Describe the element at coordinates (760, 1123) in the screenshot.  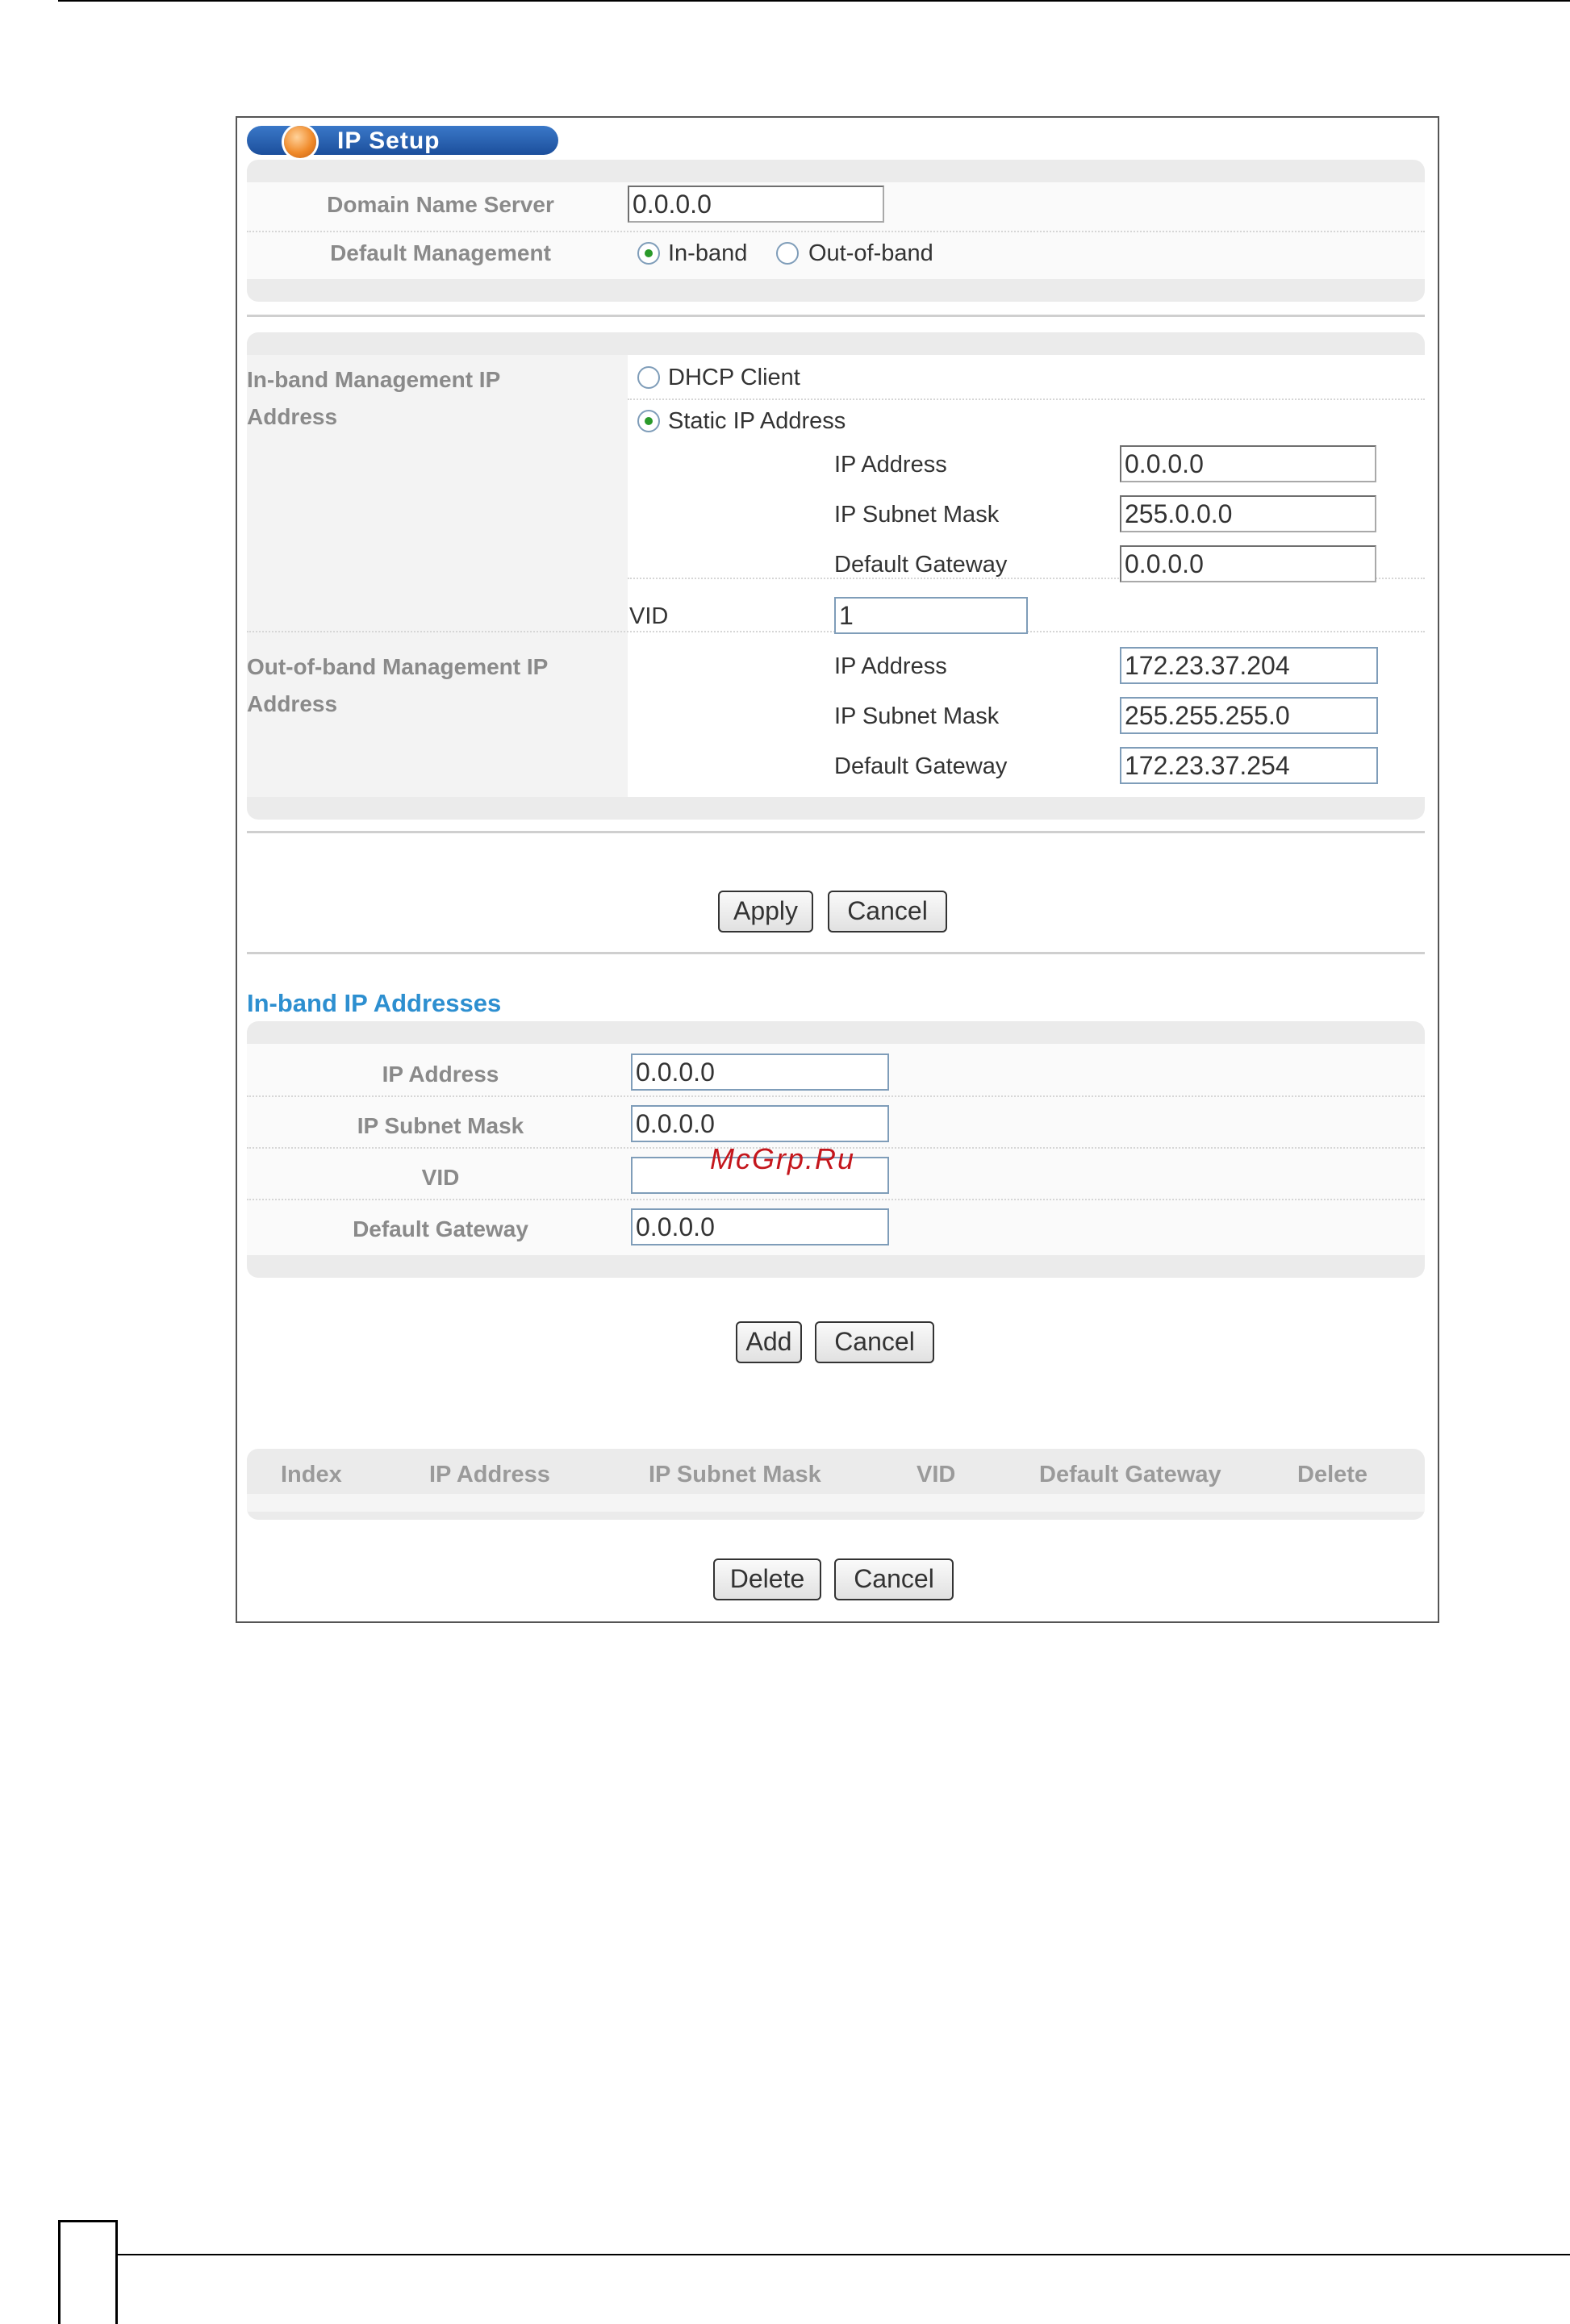
I see `addr-mask-input: 0.0.0.0` at that location.